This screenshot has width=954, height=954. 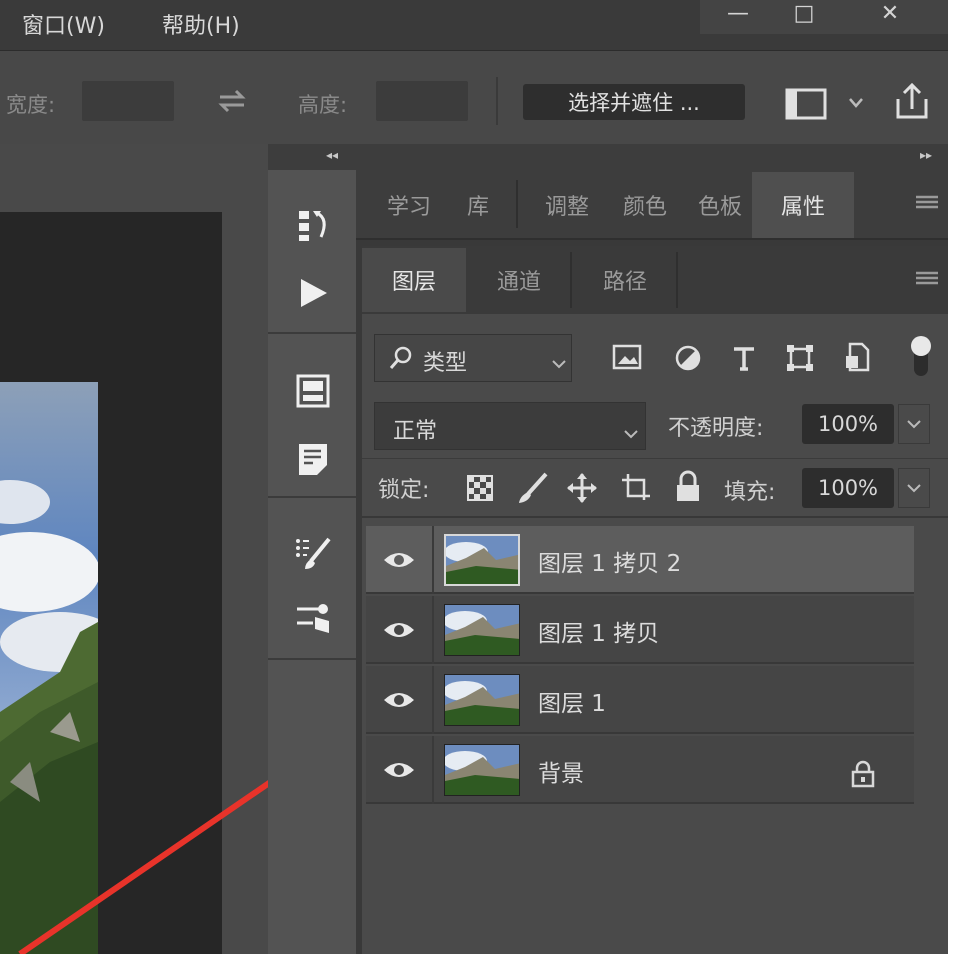 I want to click on lock-transparent-pixels-icon, so click(x=480, y=488).